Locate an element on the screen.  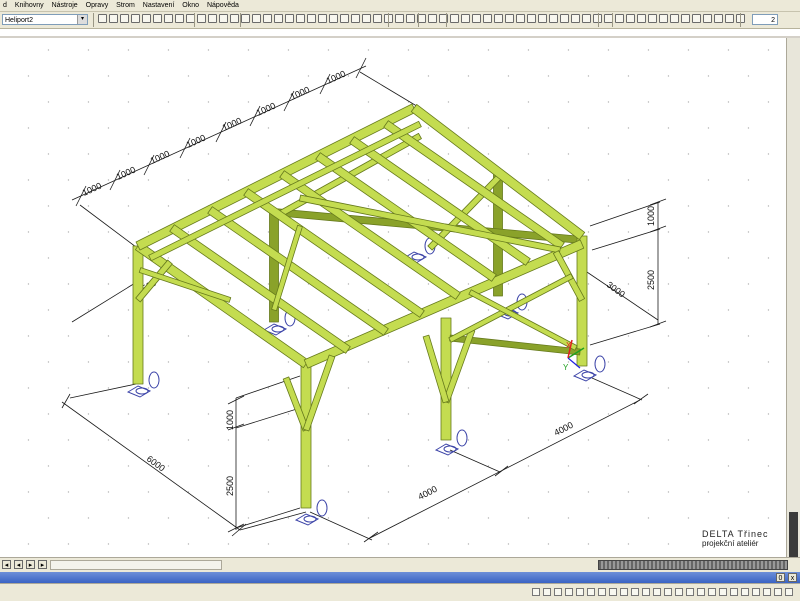
menu-item-napoveda: Nápověda is located at coordinates (223, 5).